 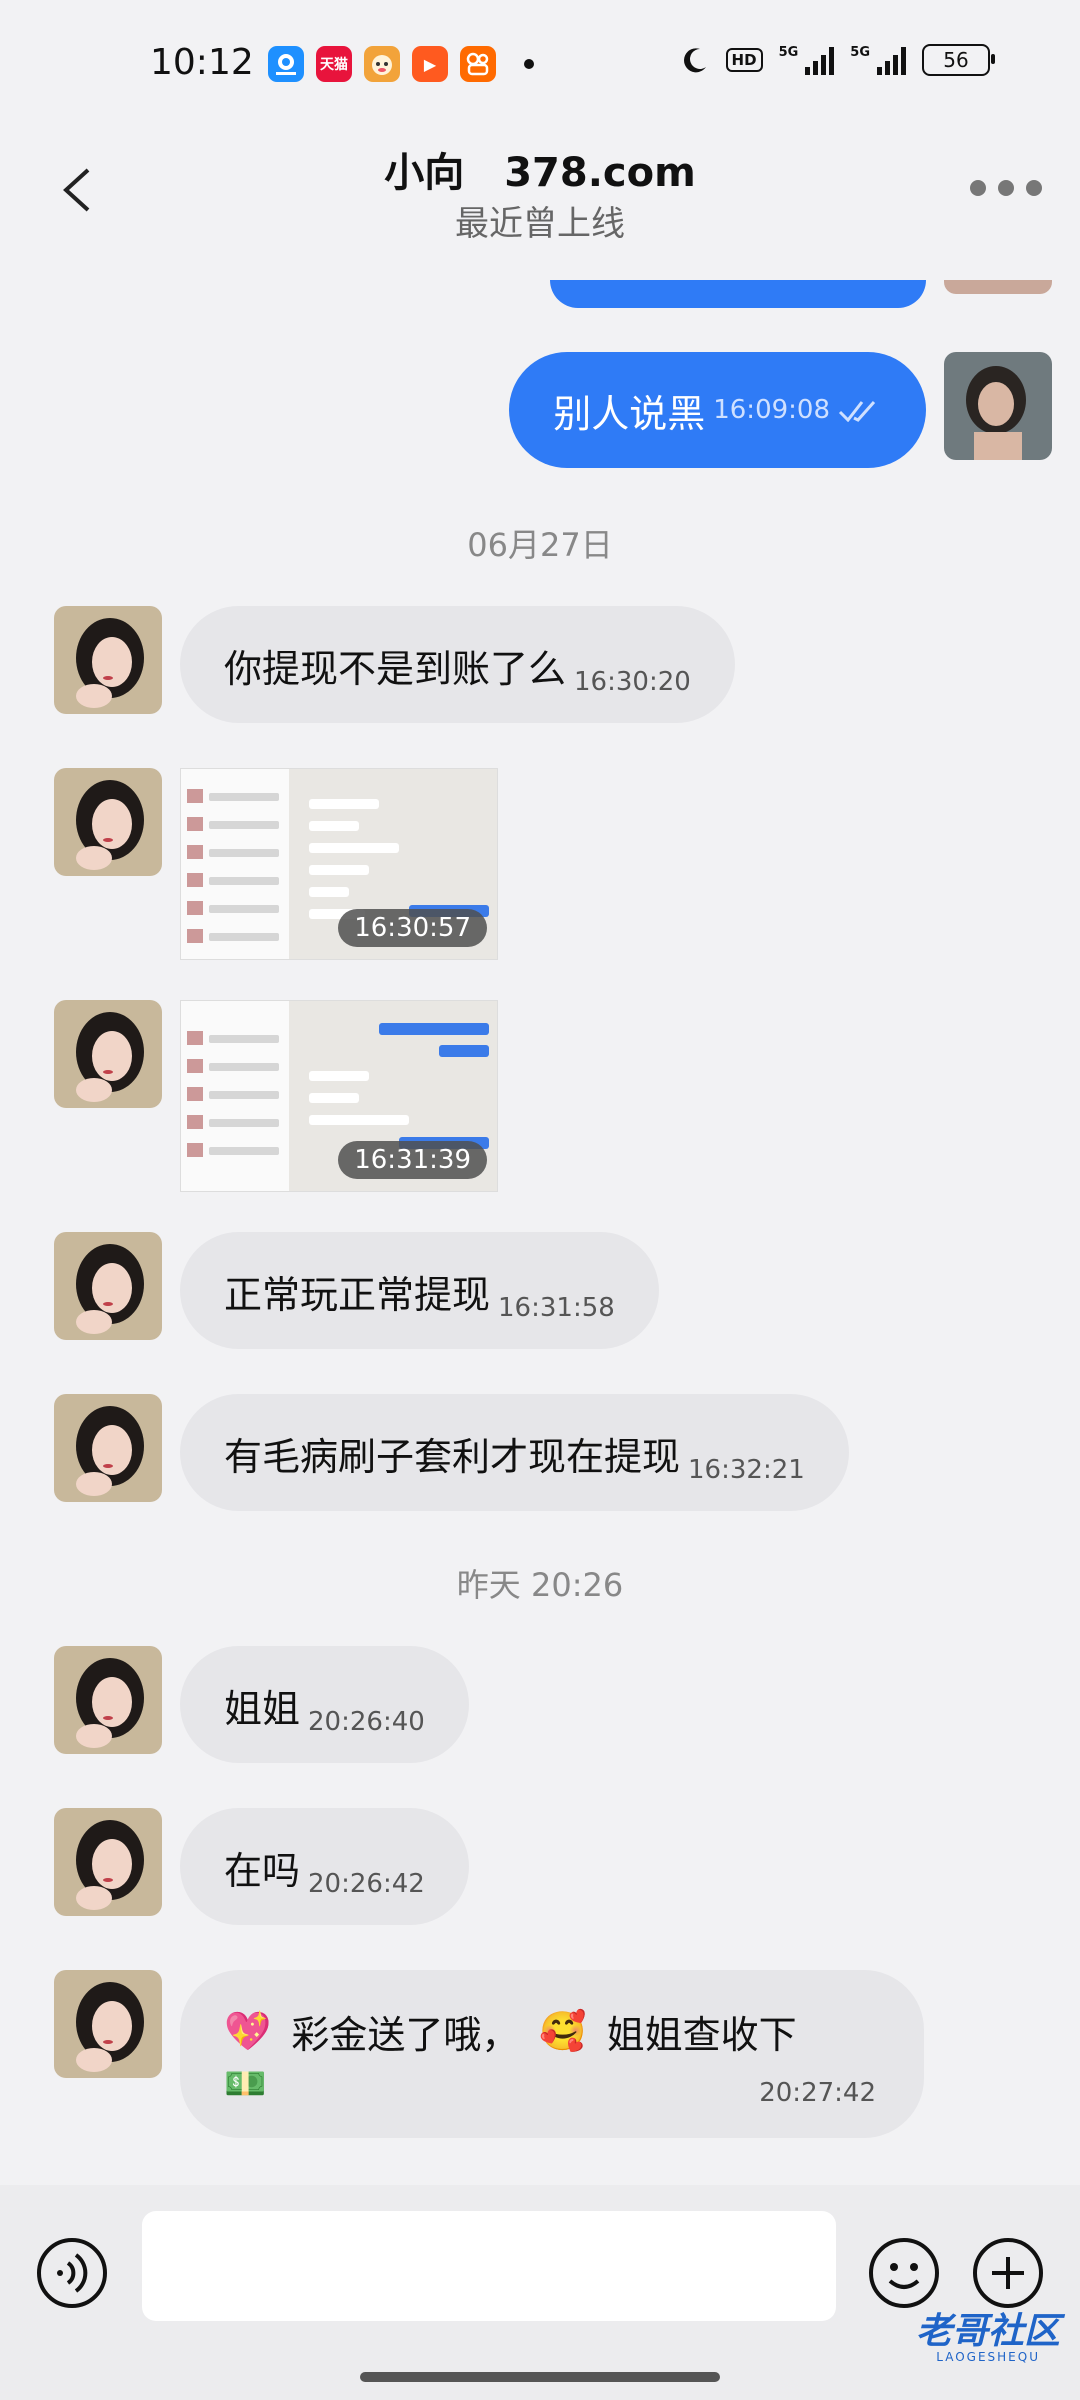 What do you see at coordinates (998, 406) in the screenshot?
I see `self-avatar` at bounding box center [998, 406].